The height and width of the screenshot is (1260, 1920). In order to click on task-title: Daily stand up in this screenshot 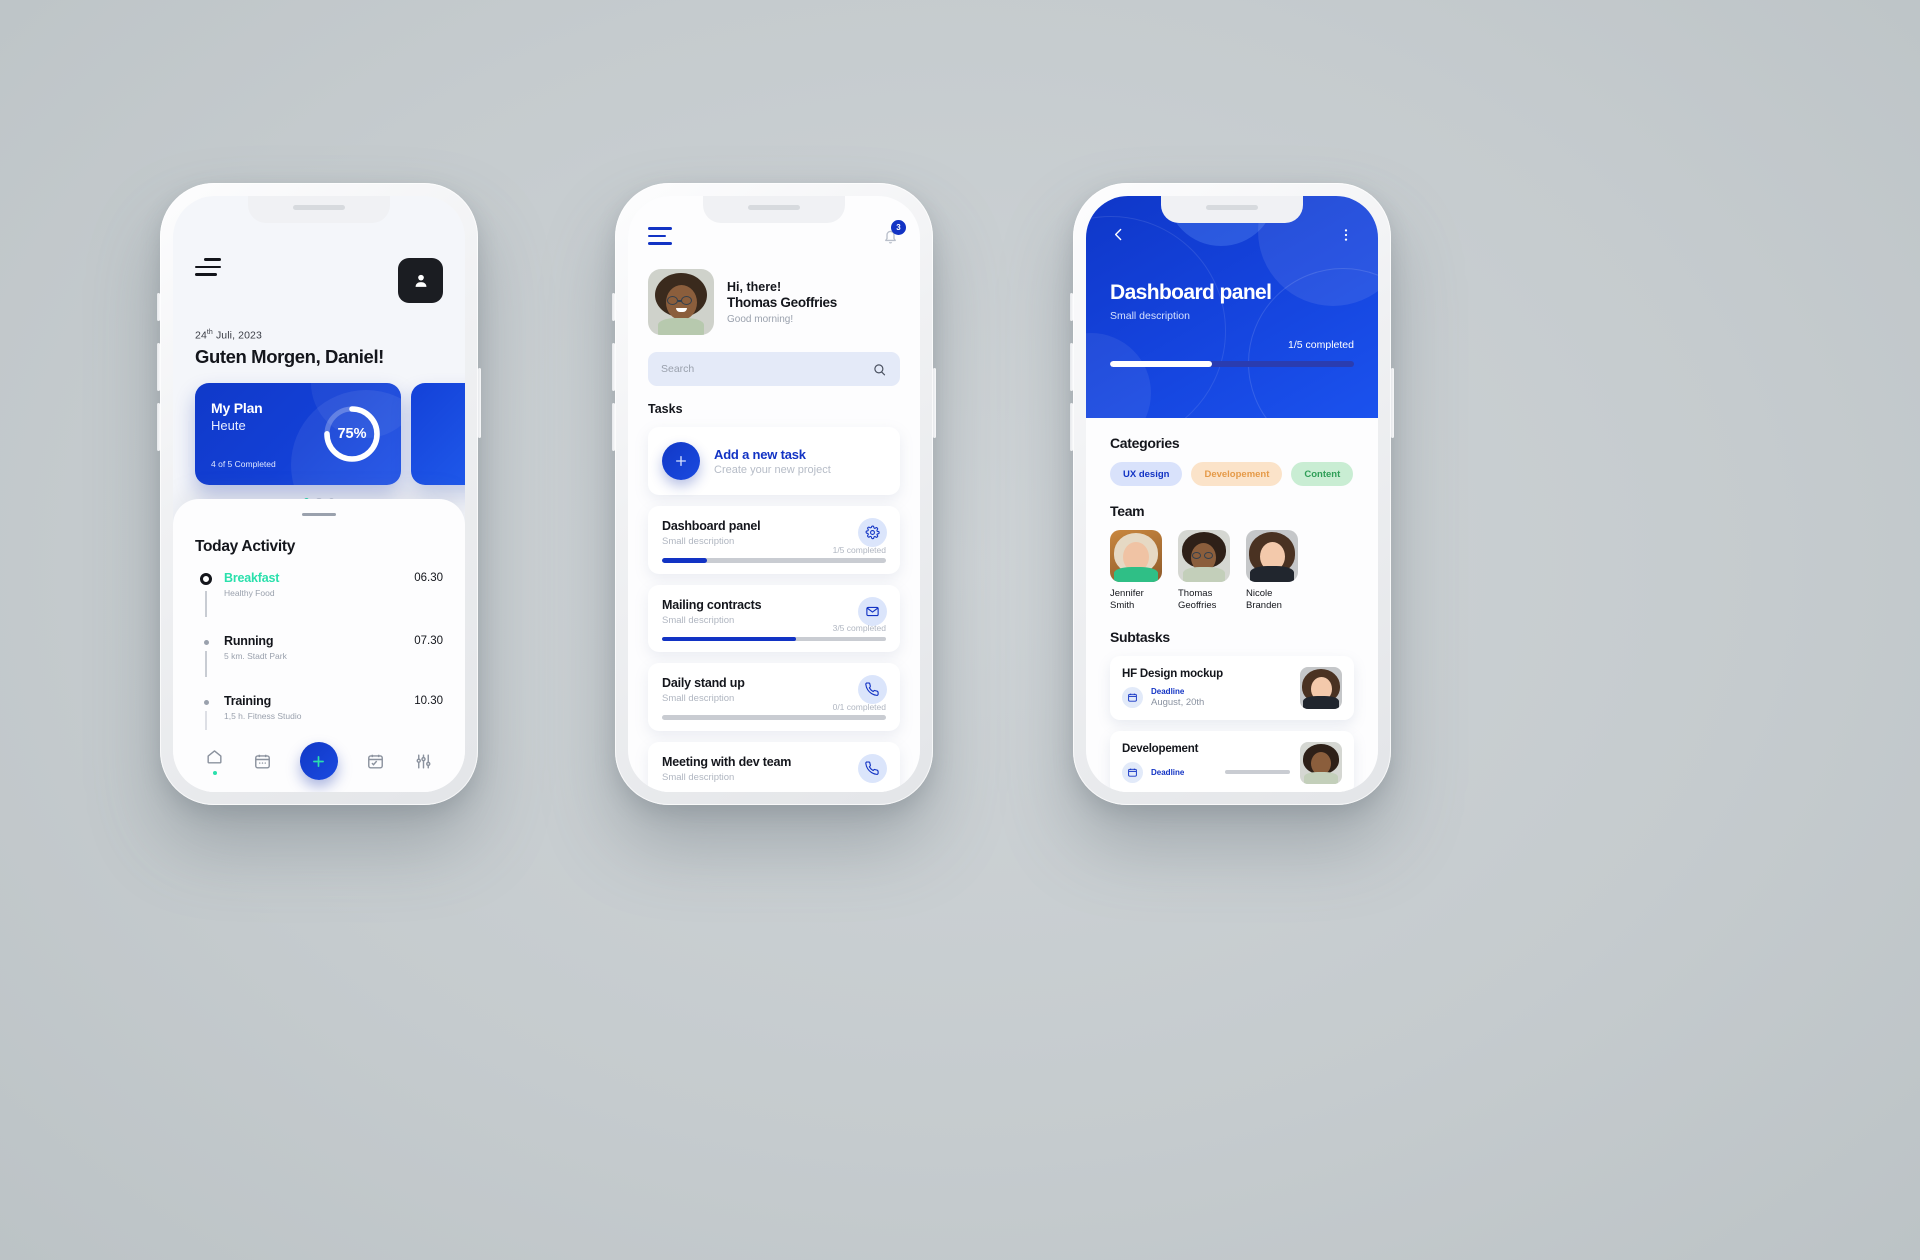, I will do `click(703, 683)`.